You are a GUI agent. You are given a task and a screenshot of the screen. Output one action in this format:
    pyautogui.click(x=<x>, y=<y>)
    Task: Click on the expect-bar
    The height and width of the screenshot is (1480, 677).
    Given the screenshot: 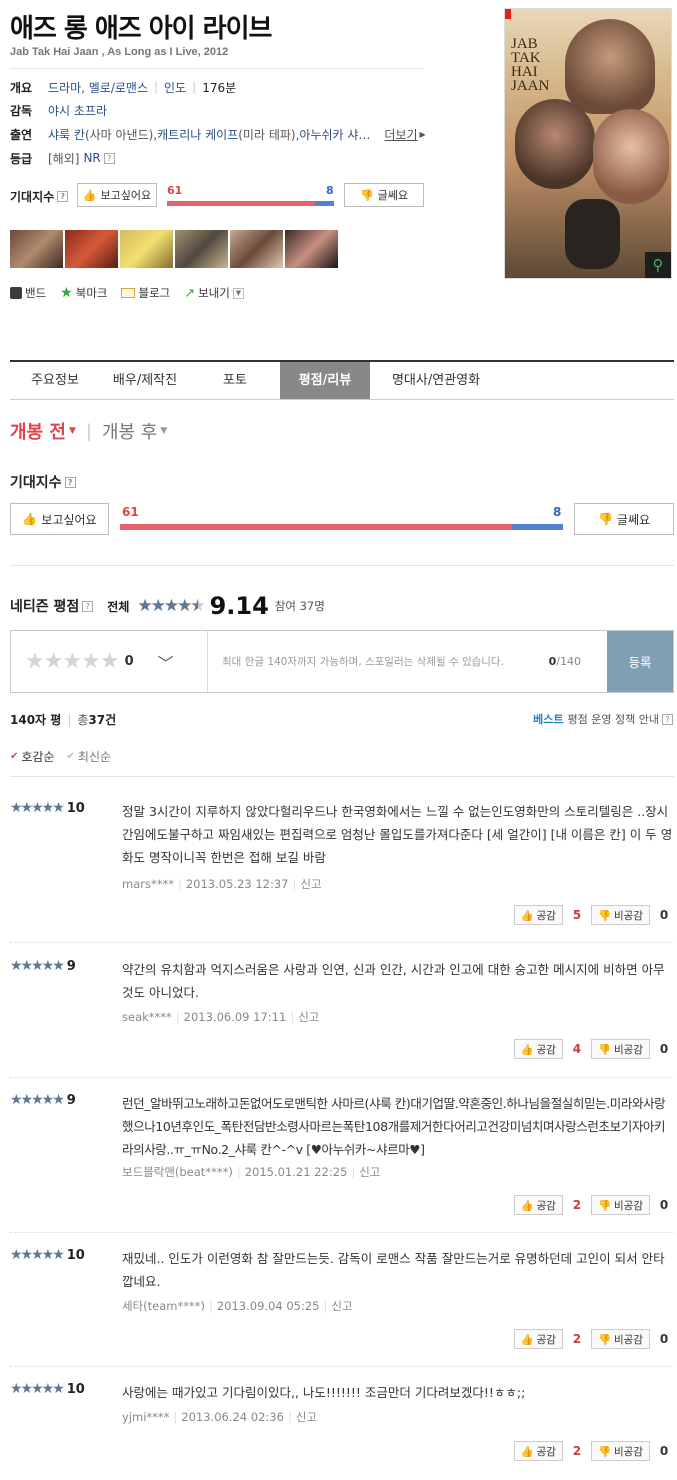 What is the action you would take?
    pyautogui.click(x=341, y=527)
    